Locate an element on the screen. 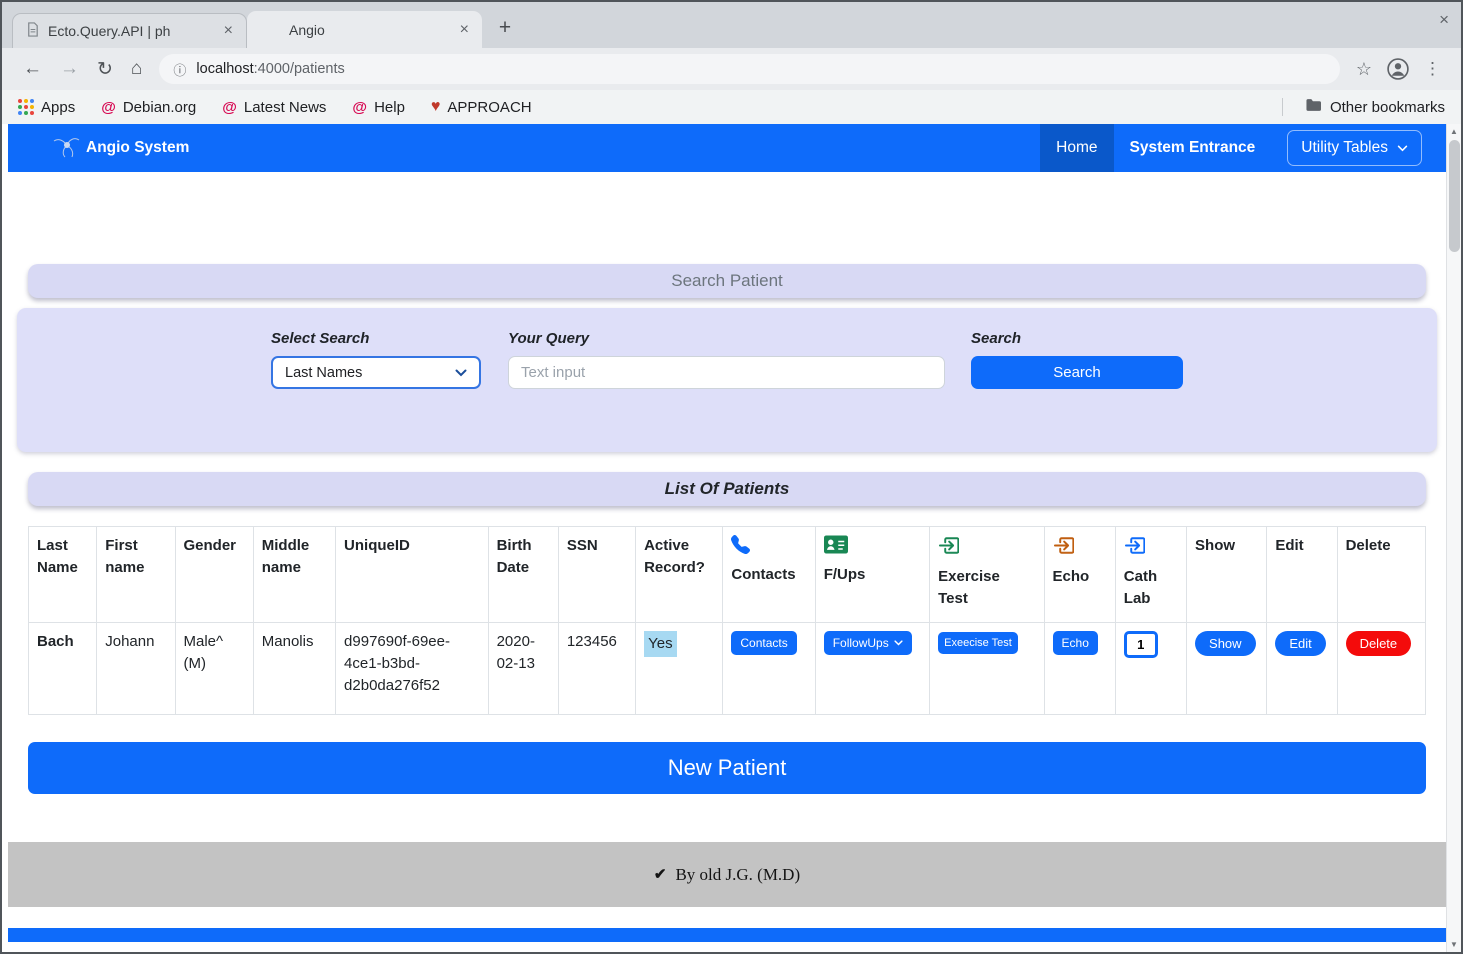 This screenshot has width=1463, height=954. bookmark-label: Apps is located at coordinates (58, 107).